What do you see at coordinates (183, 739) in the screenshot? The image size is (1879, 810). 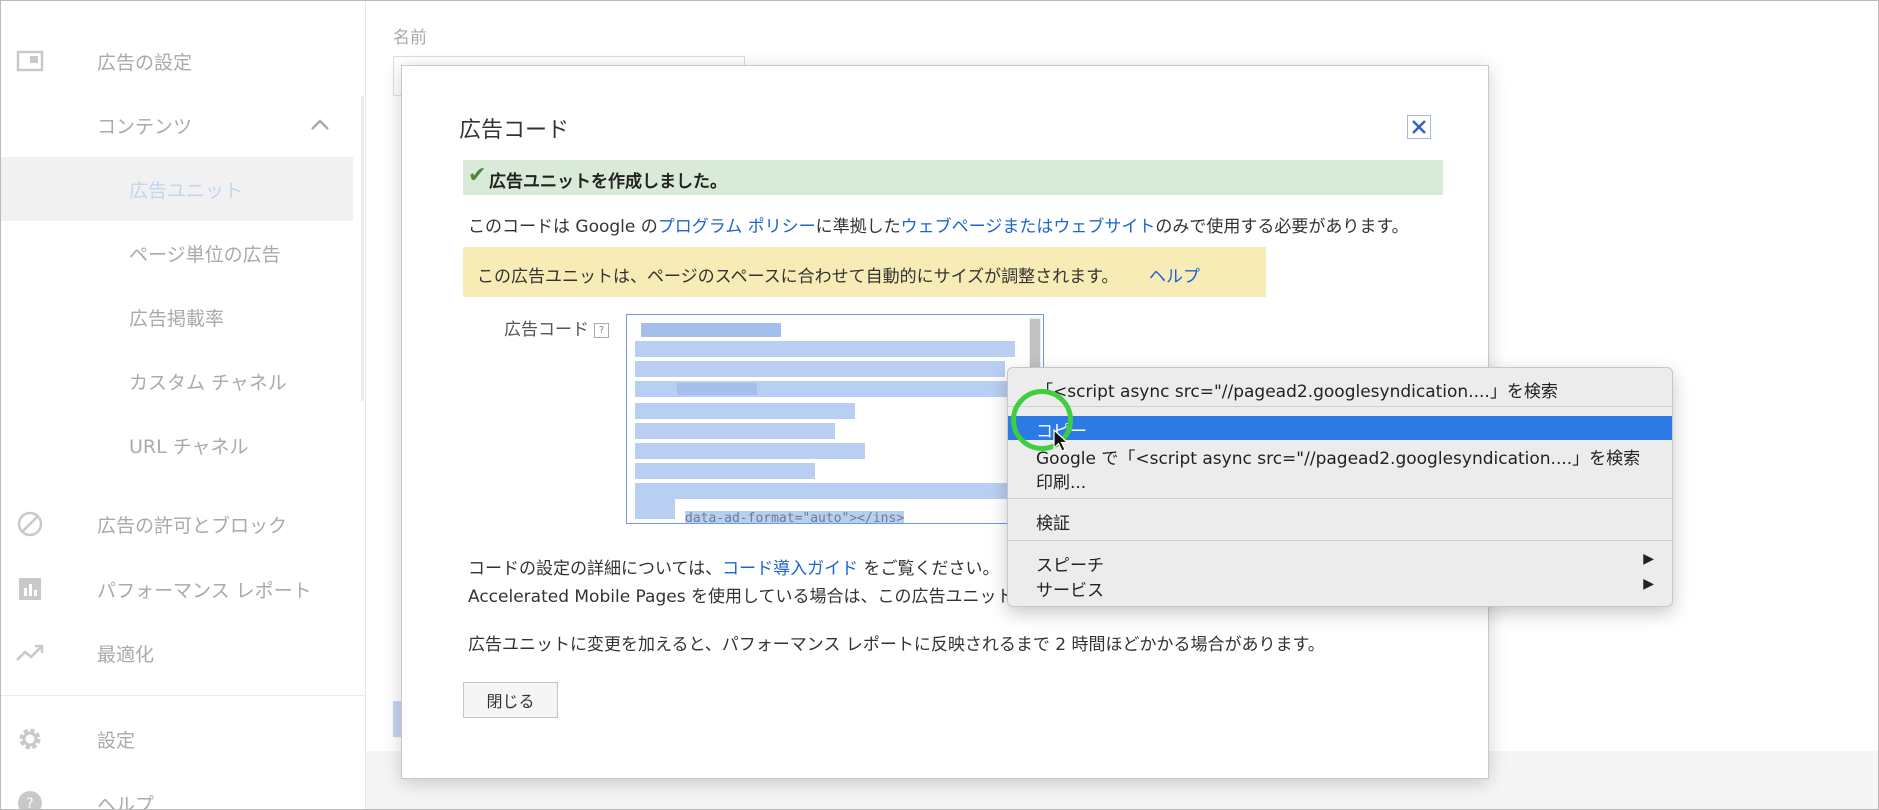 I see `sidebar-item-settings: 設定` at bounding box center [183, 739].